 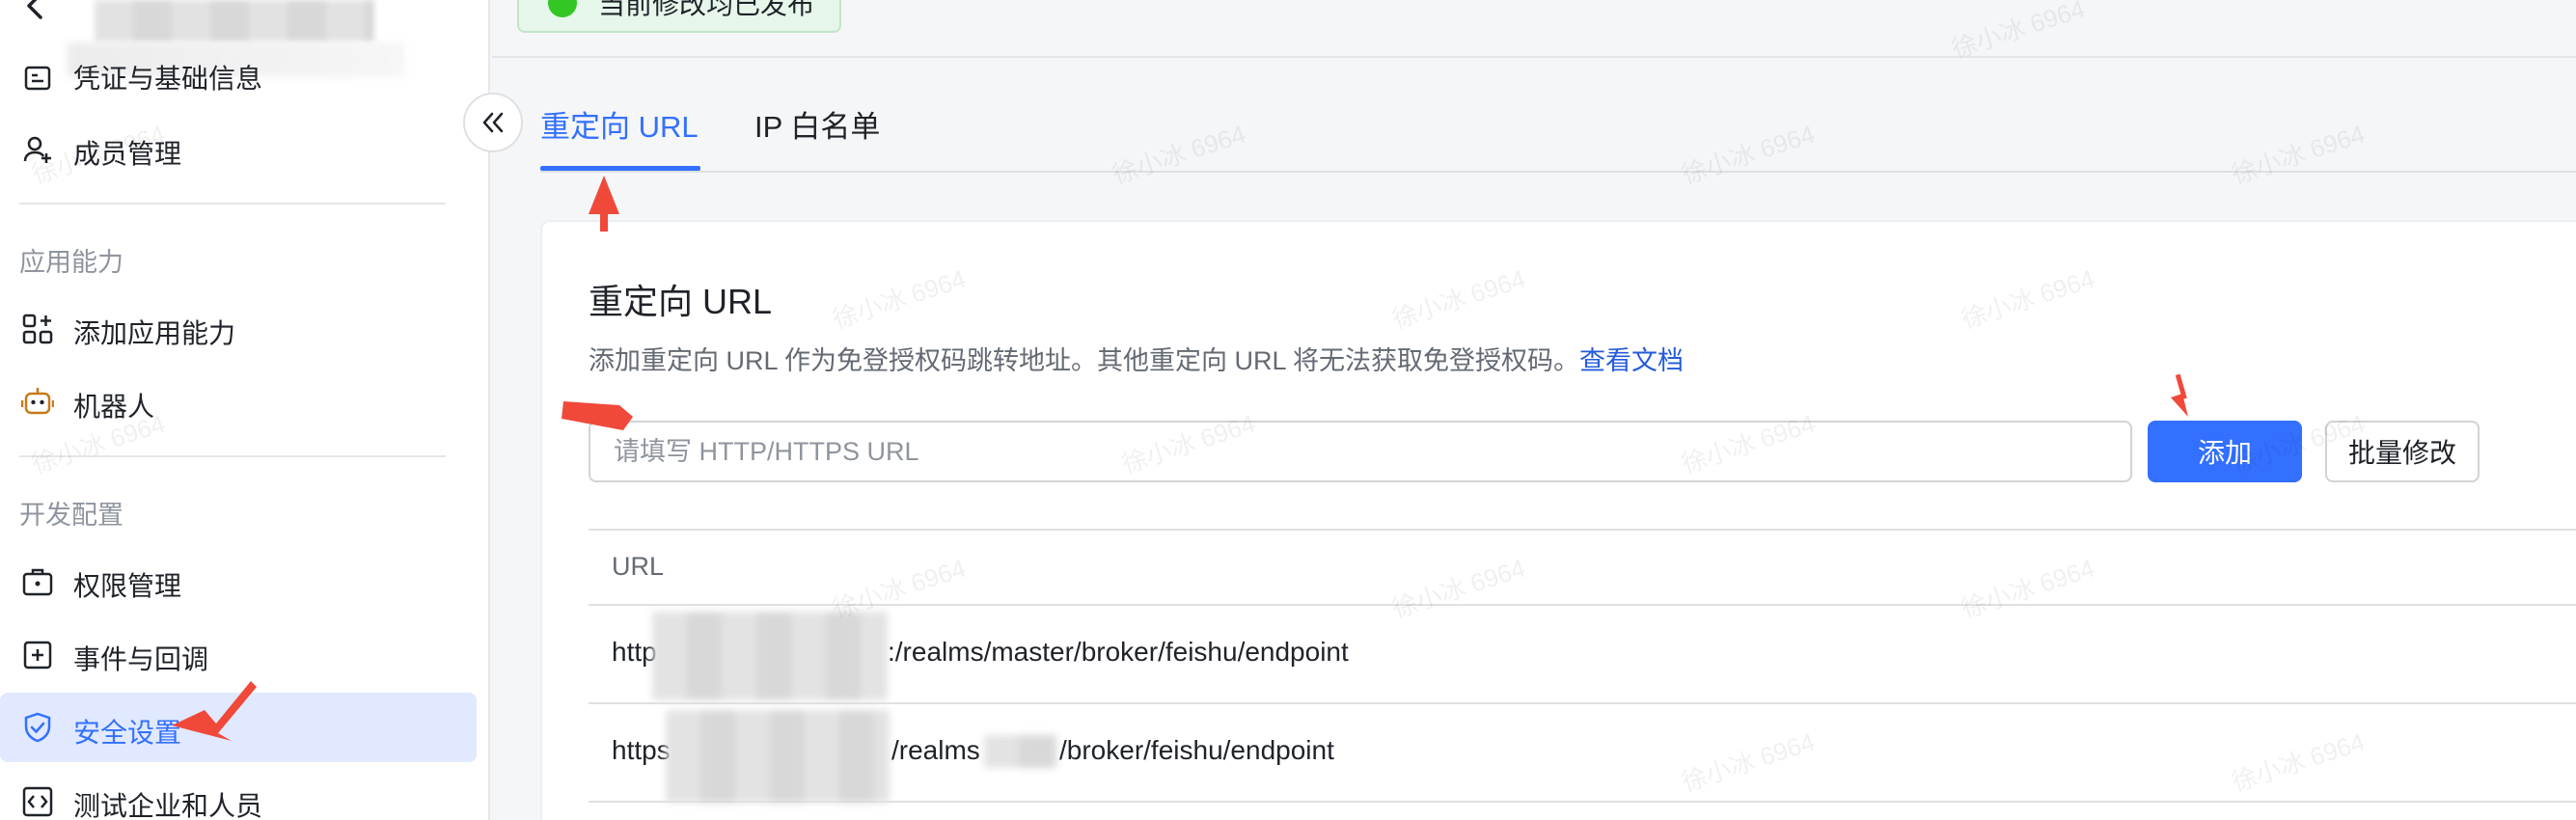 I want to click on tab-ip-whitelist: IP 白名单, so click(x=817, y=127).